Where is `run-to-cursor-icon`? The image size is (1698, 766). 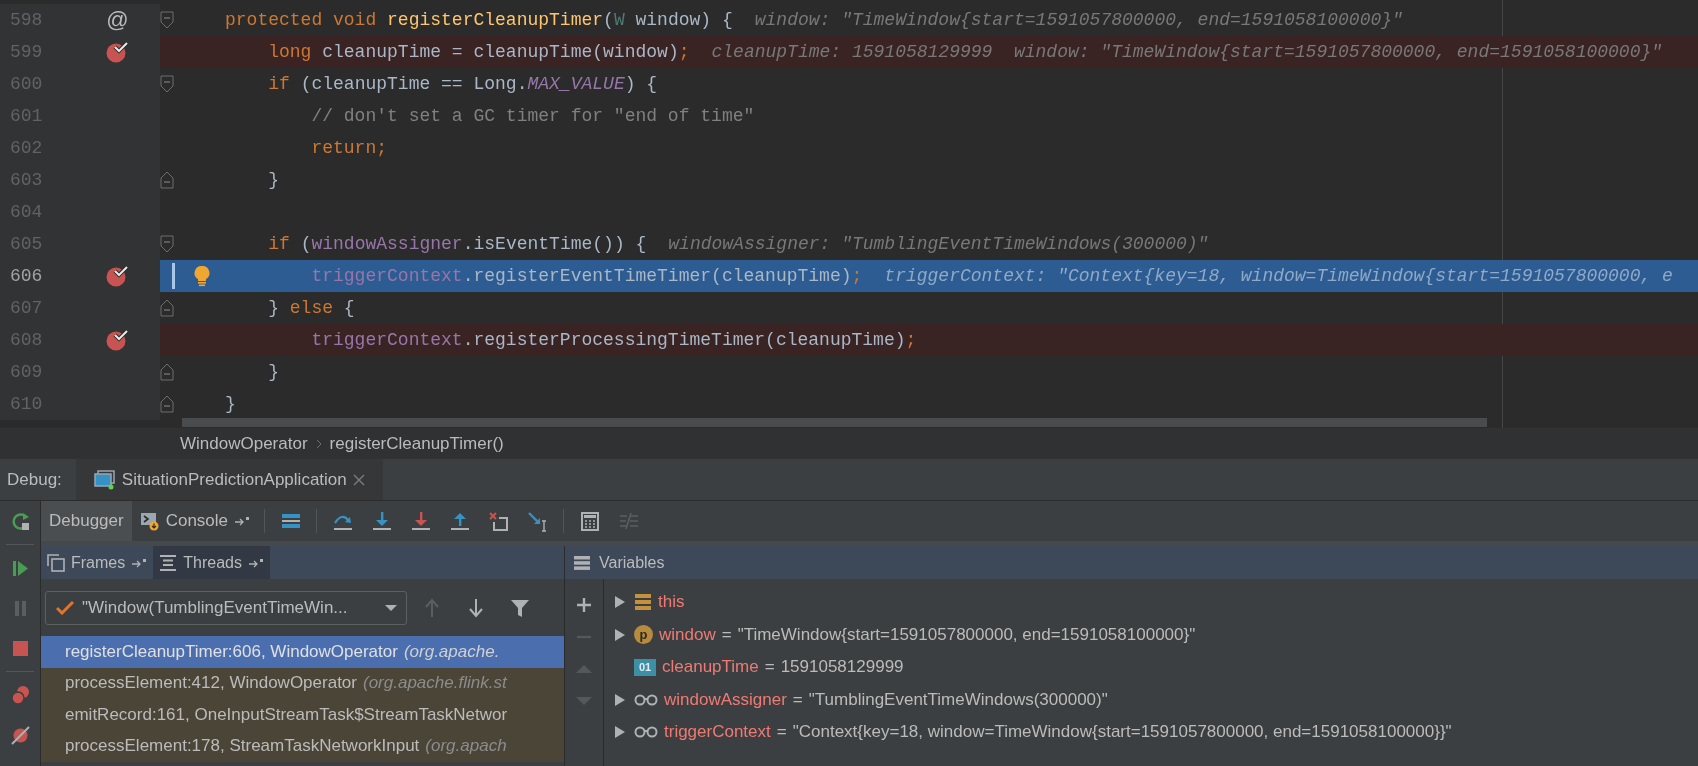
run-to-cursor-icon is located at coordinates (537, 521).